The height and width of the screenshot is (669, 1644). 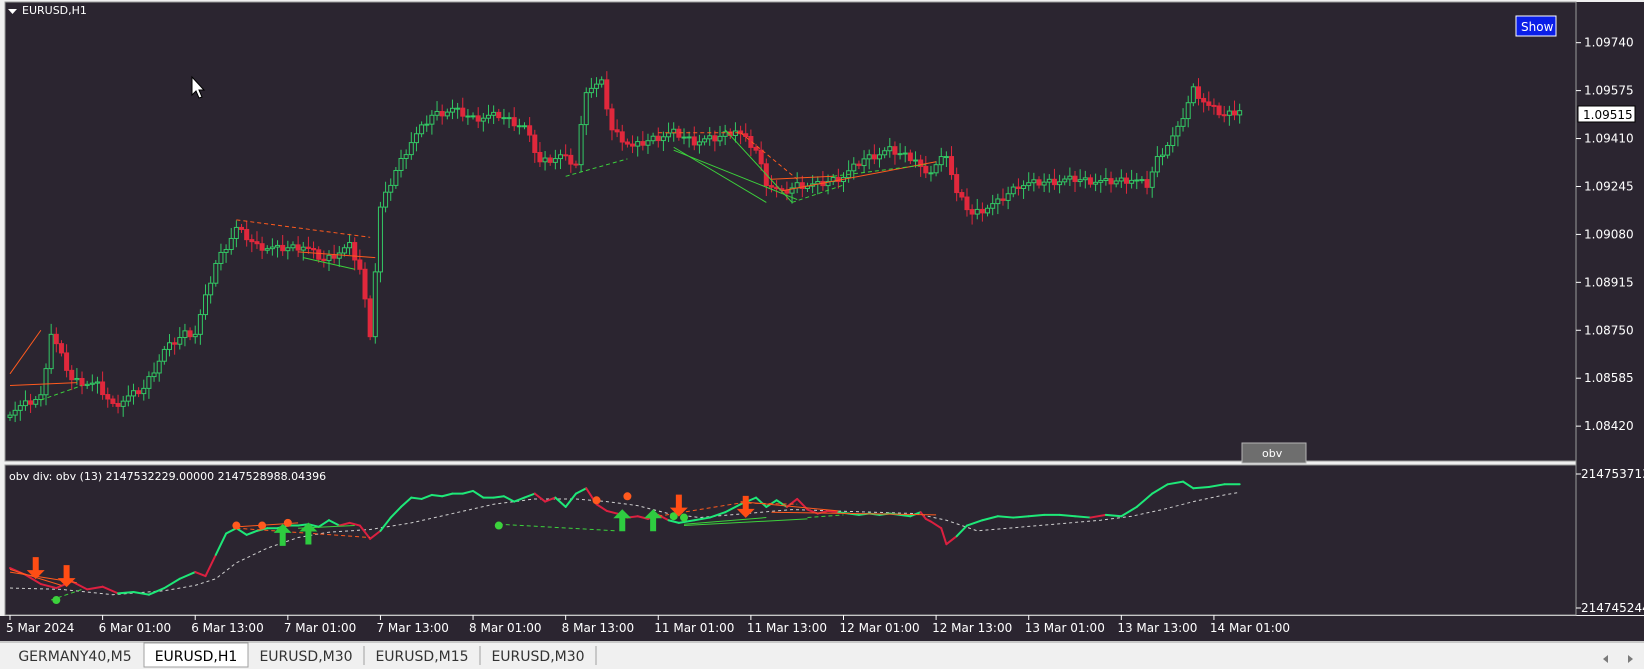 I want to click on chart-tab: EURUSD,M15, so click(x=428, y=655).